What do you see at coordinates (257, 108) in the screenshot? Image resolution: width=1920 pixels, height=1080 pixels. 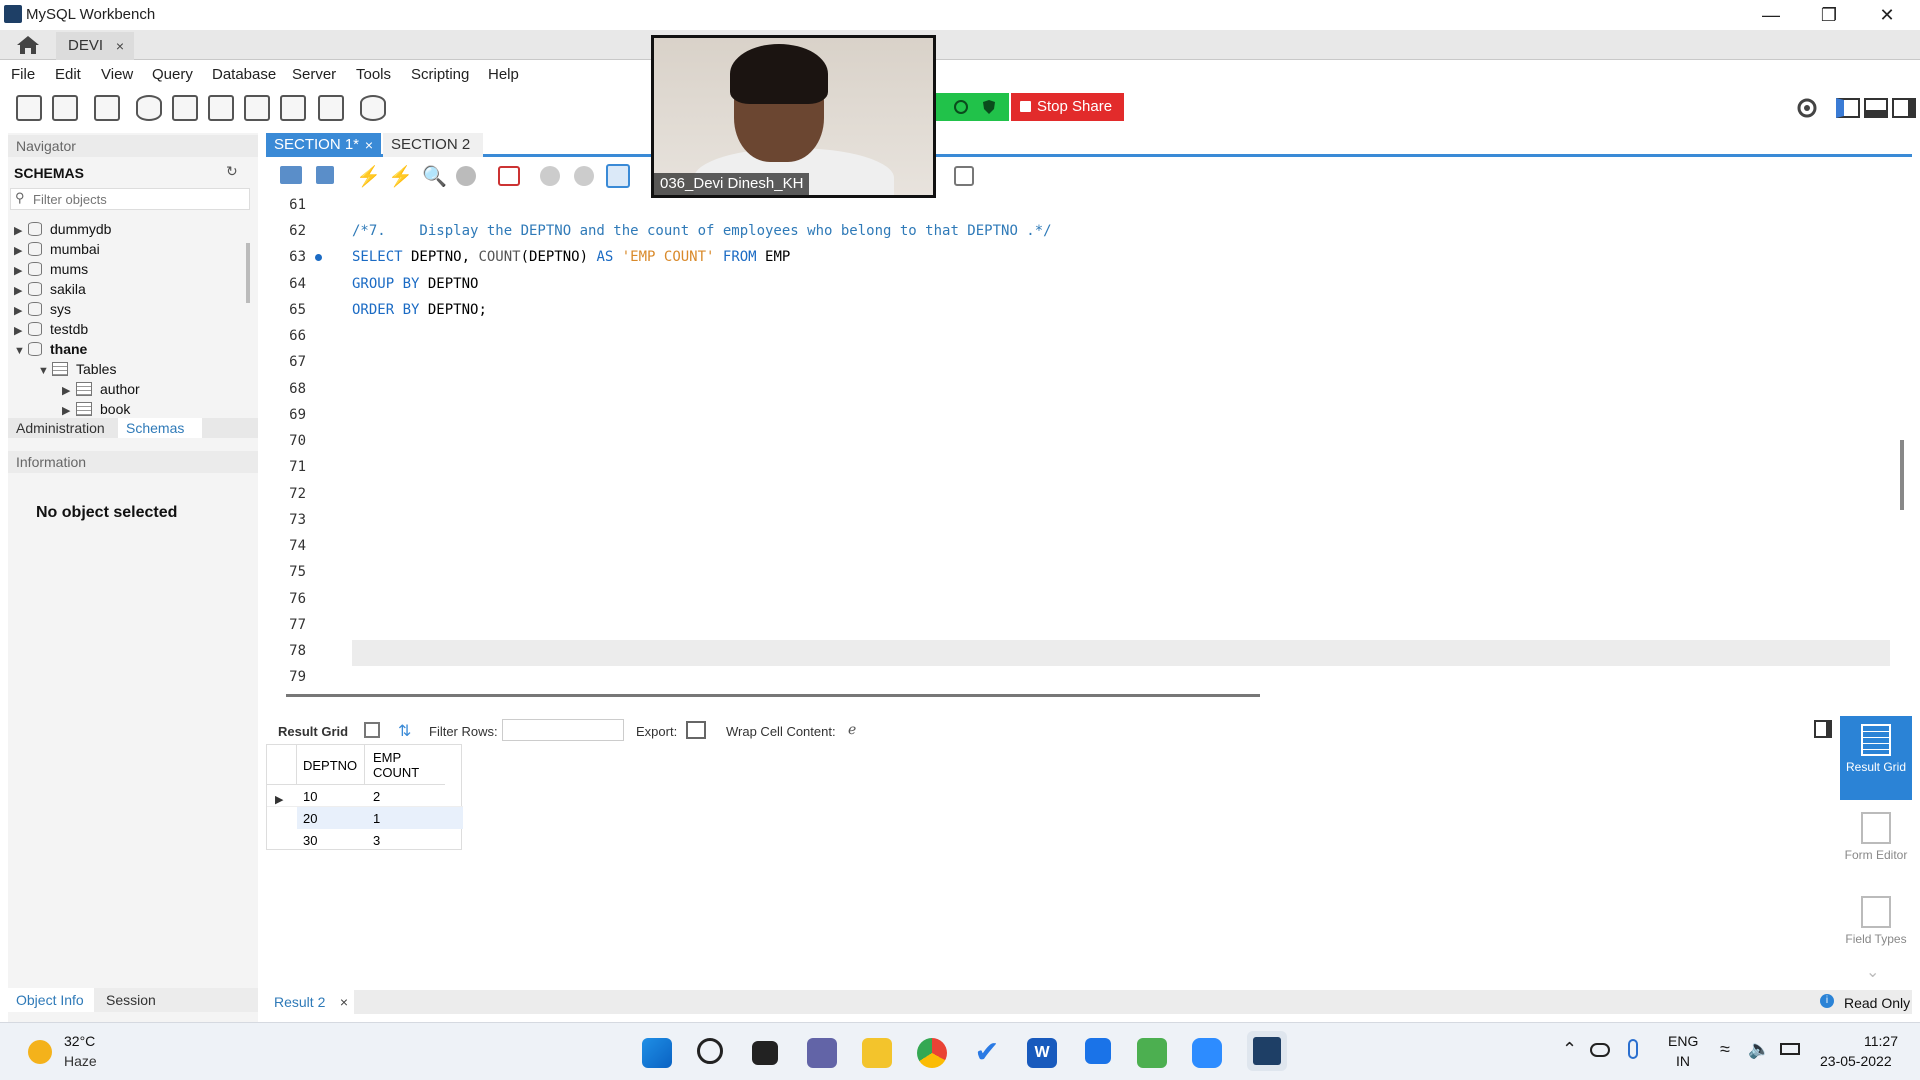 I see `create-procedure-icon` at bounding box center [257, 108].